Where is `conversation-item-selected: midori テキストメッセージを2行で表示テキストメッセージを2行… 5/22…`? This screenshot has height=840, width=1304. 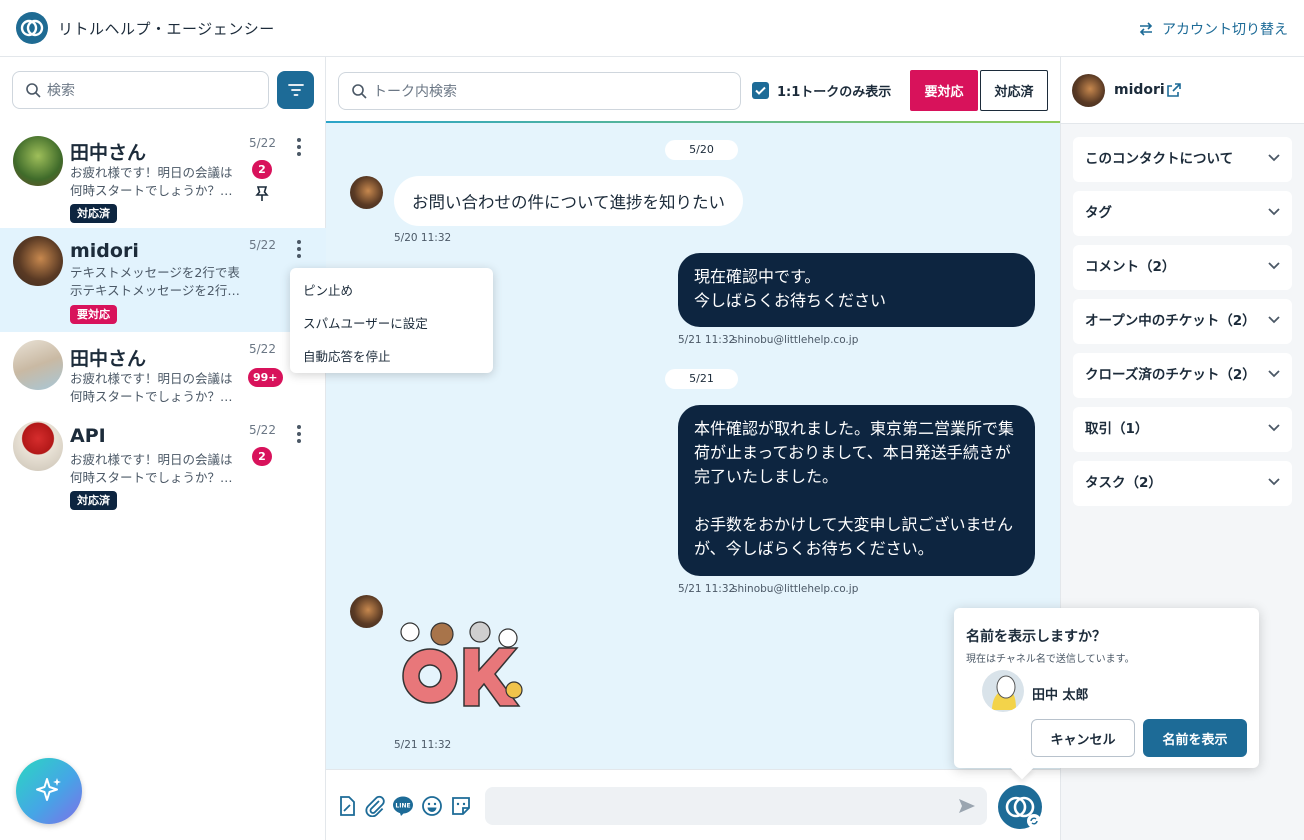
conversation-item-selected: midori テキストメッセージを2行で表示テキストメッセージを2行… 5/22… is located at coordinates (163, 280).